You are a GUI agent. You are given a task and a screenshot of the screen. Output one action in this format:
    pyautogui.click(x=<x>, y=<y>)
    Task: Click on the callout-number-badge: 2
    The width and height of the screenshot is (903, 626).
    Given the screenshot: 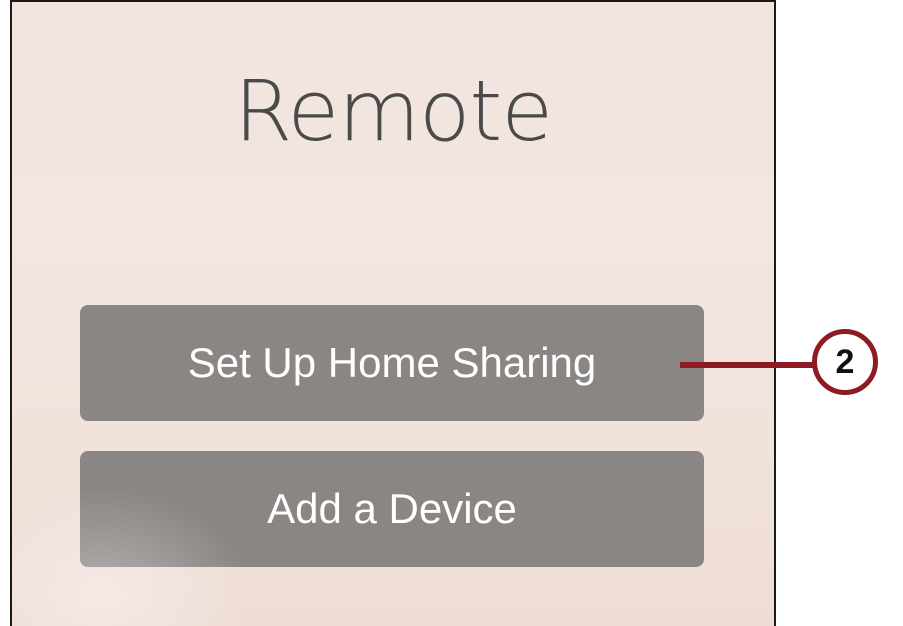 What is the action you would take?
    pyautogui.click(x=845, y=362)
    